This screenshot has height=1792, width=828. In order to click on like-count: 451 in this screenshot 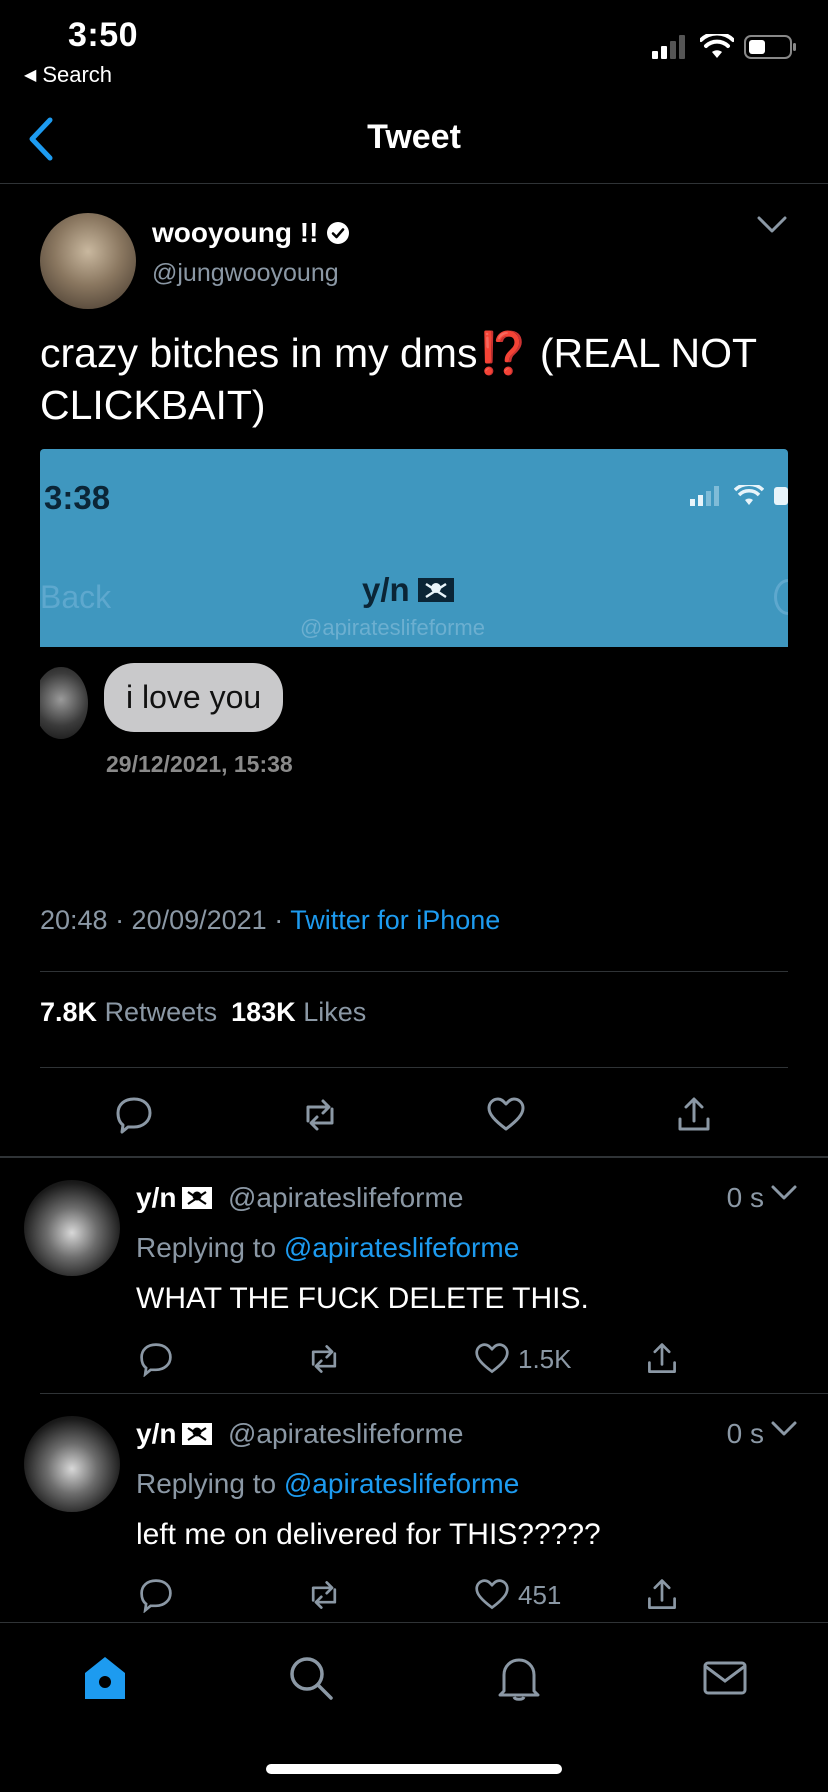, I will do `click(540, 1594)`.